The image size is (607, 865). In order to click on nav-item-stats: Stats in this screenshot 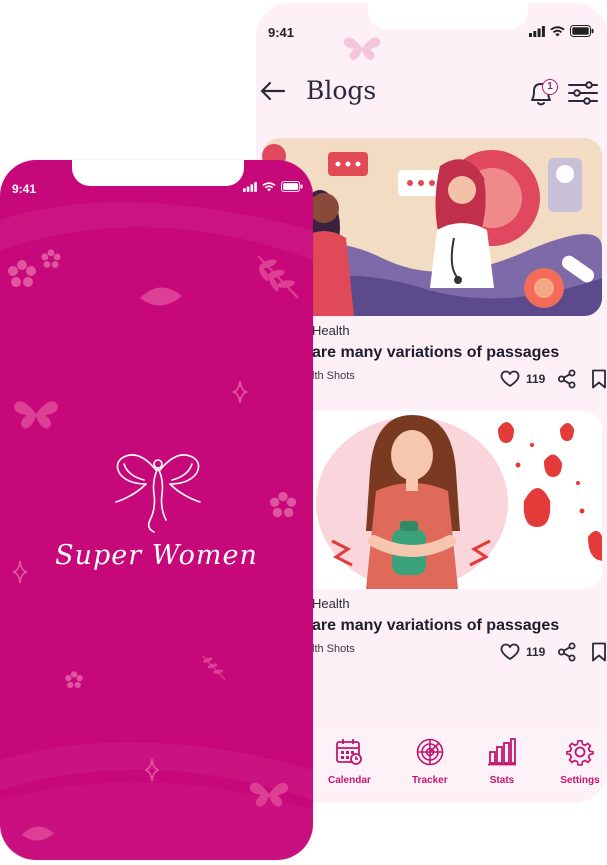, I will do `click(502, 762)`.